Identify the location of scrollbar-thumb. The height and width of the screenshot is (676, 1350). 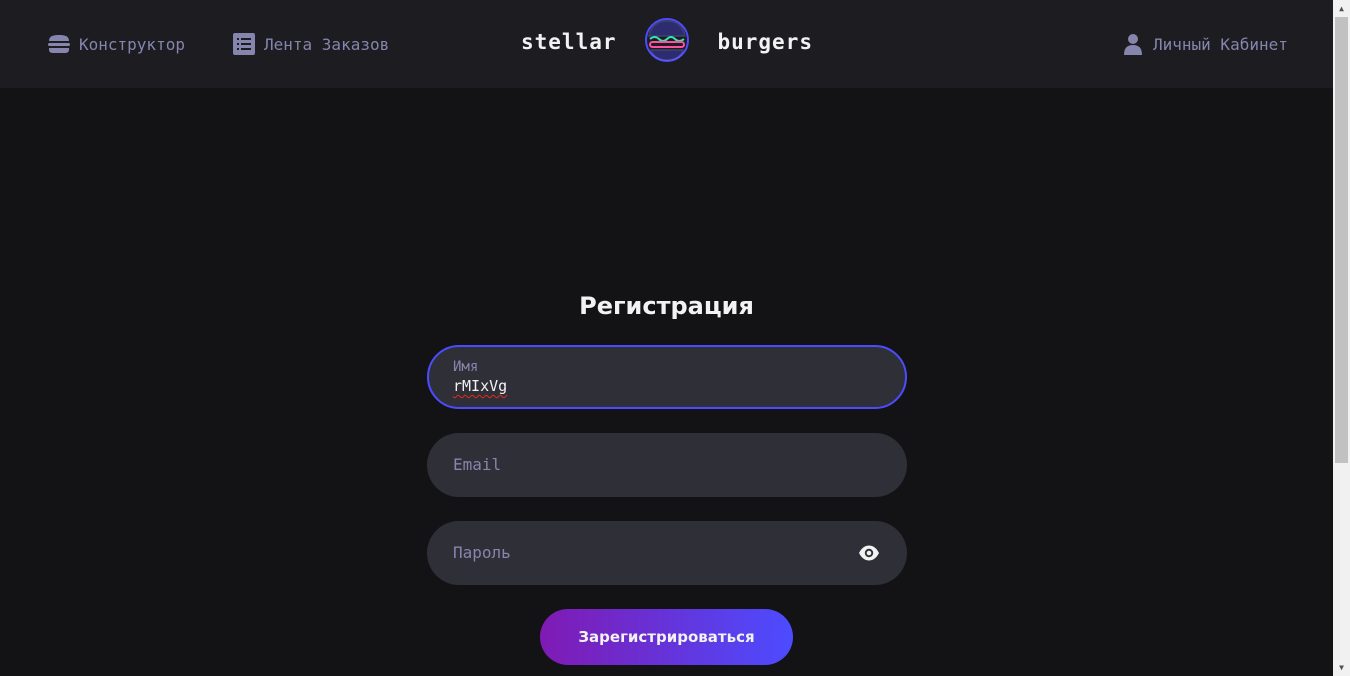
(1341, 240).